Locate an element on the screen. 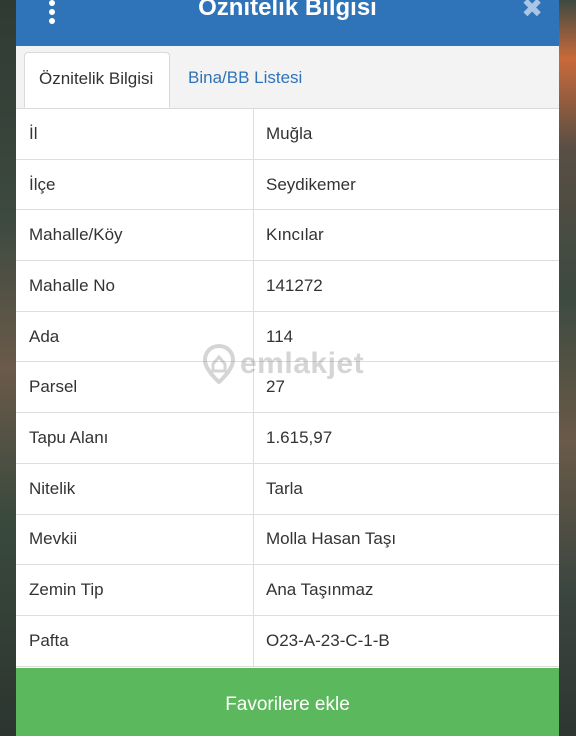 The height and width of the screenshot is (742, 576). row-value: Molla Hasan Taşı is located at coordinates (331, 539).